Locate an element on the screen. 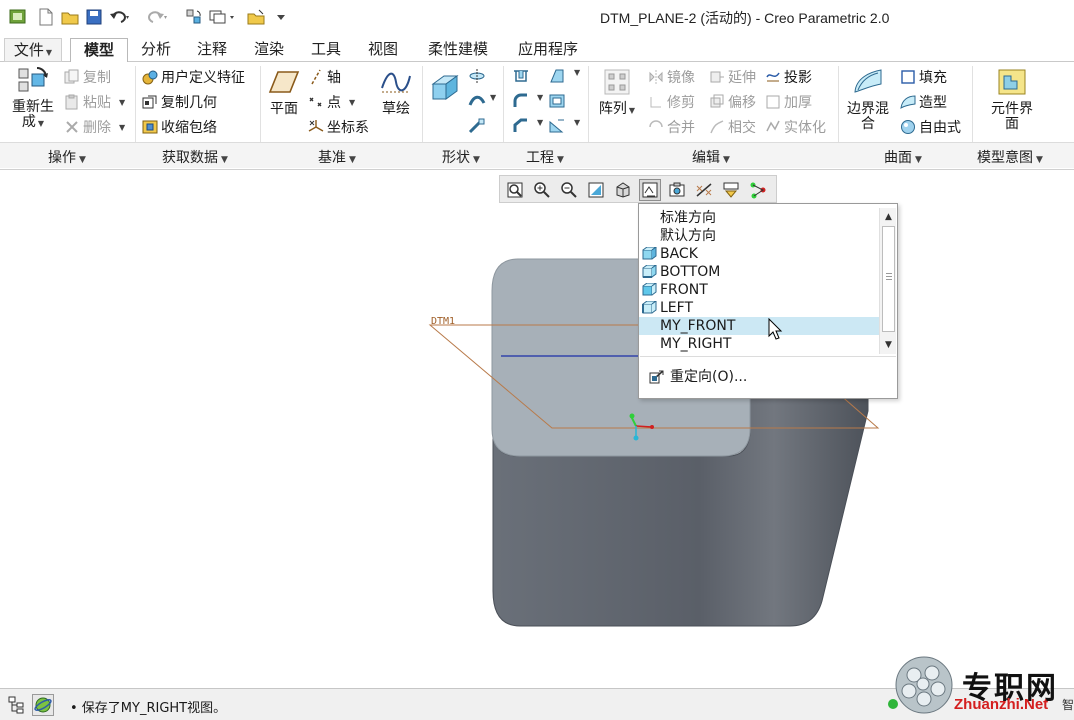  axis-button: 轴 is located at coordinates (324, 77).